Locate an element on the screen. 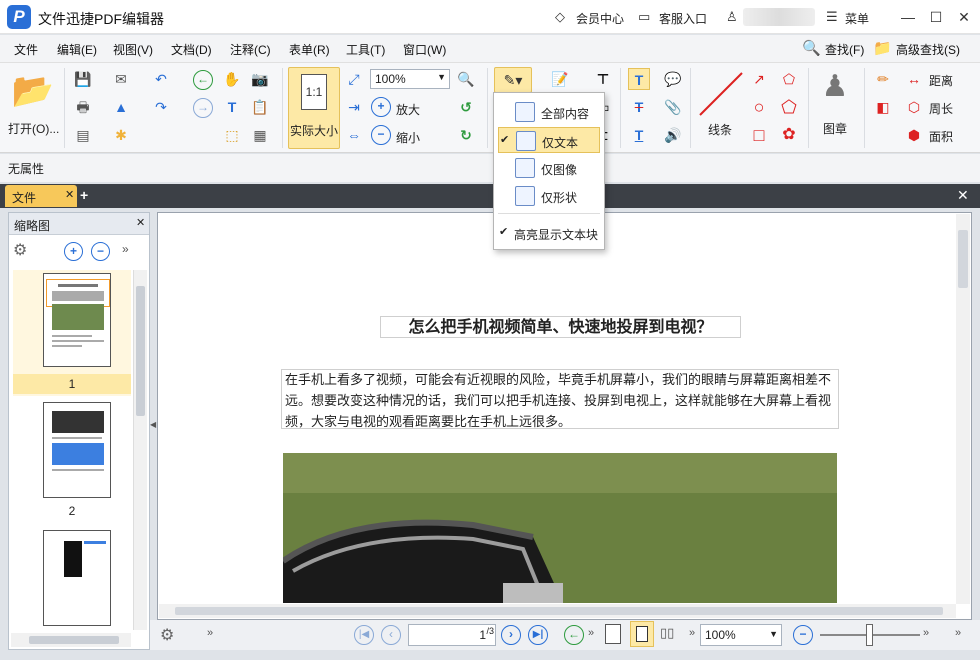  zoom-select: 100% ▼ is located at coordinates (410, 79).